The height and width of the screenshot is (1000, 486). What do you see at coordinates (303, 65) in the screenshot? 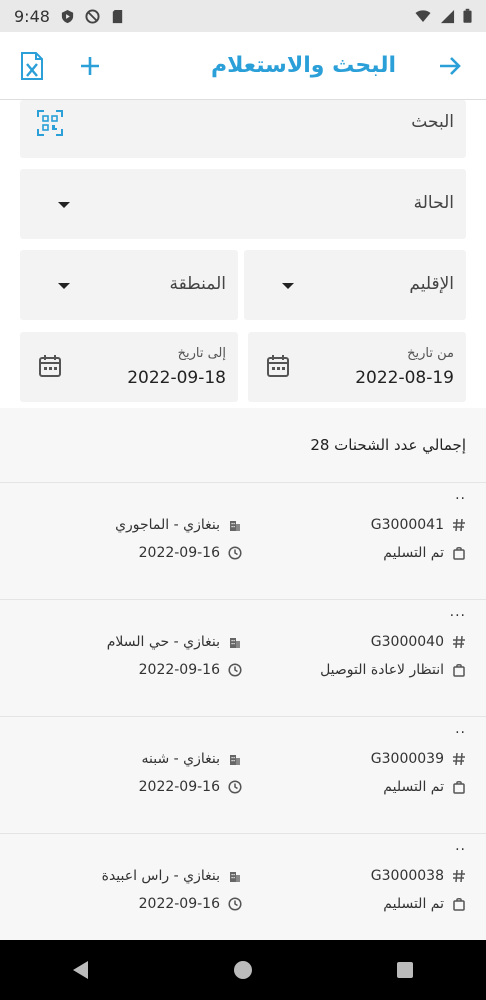
I see `page-title: البحث والاستعلام` at bounding box center [303, 65].